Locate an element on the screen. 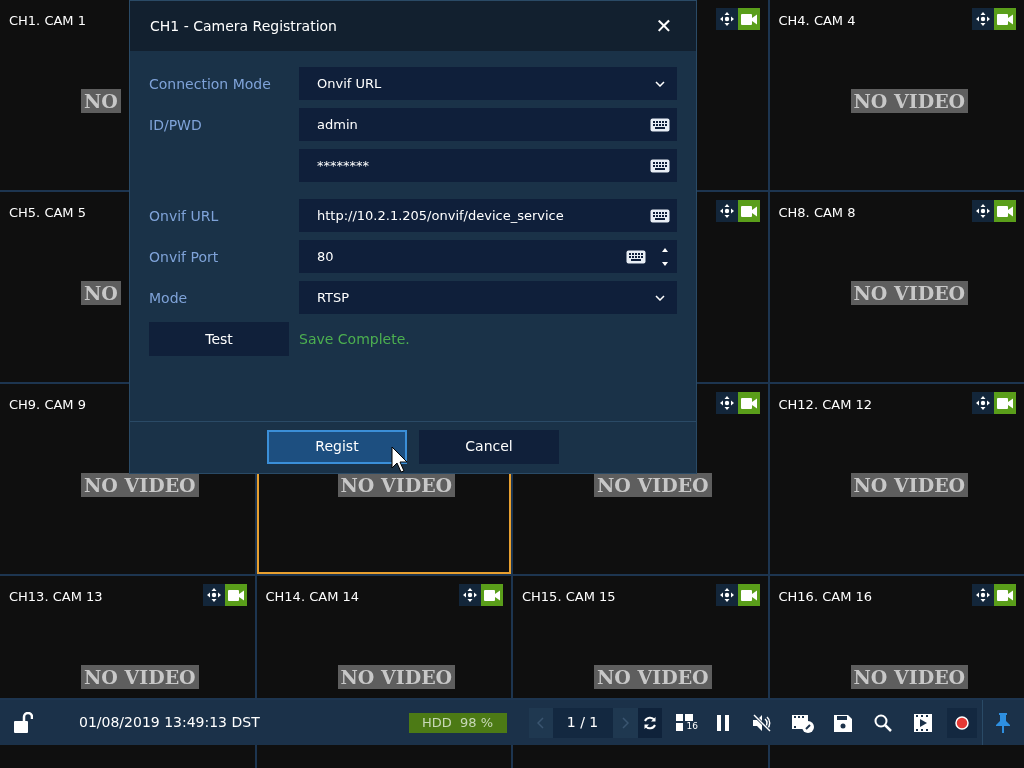  record-icon is located at coordinates (962, 722).